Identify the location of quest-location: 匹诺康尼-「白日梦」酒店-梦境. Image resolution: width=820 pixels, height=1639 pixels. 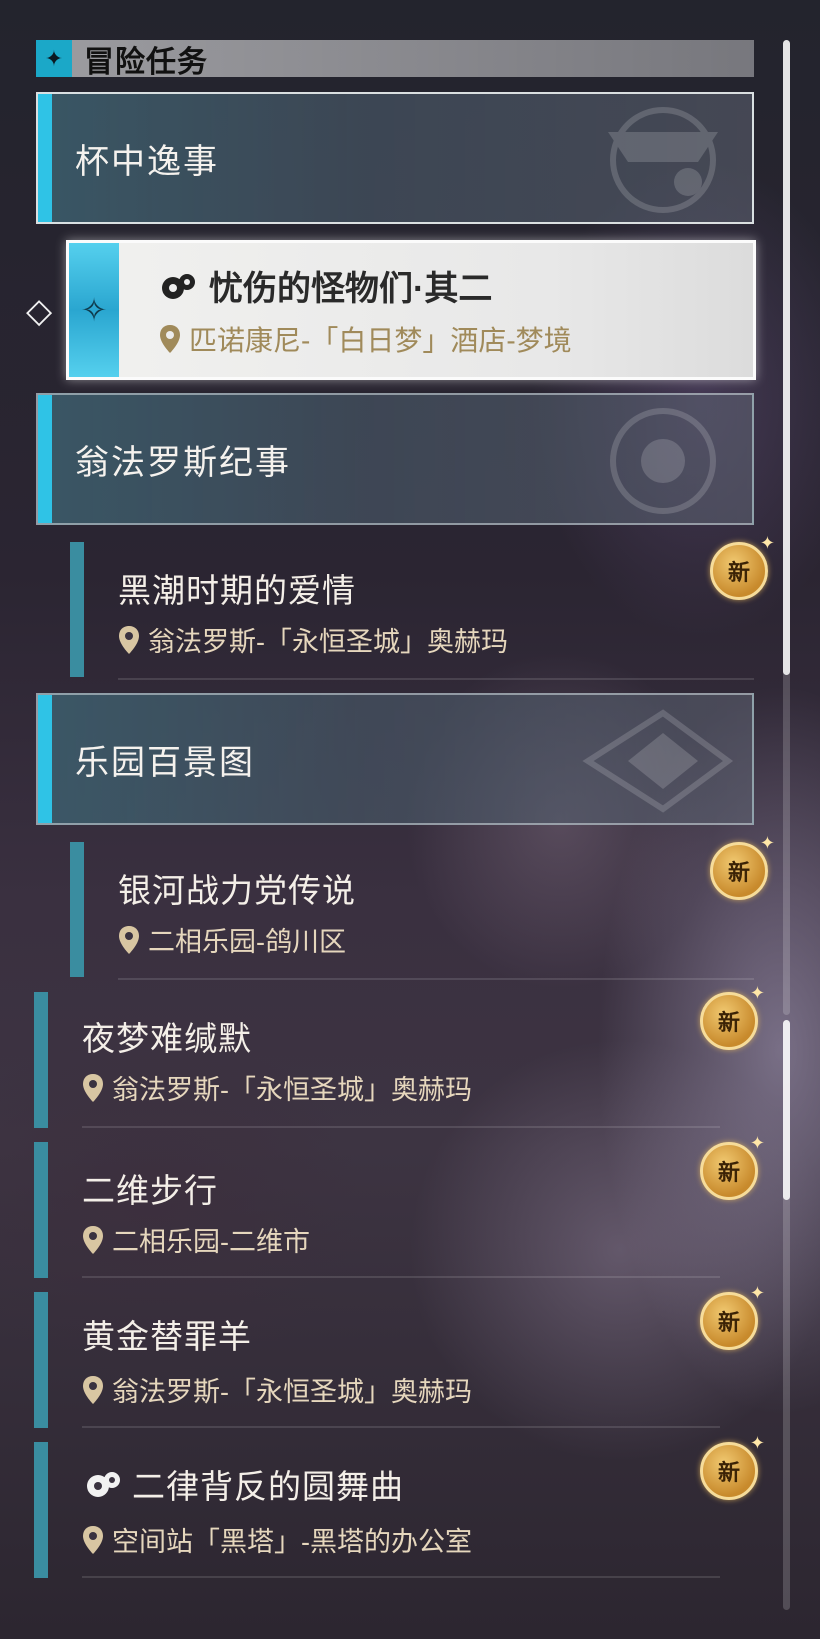
(365, 339).